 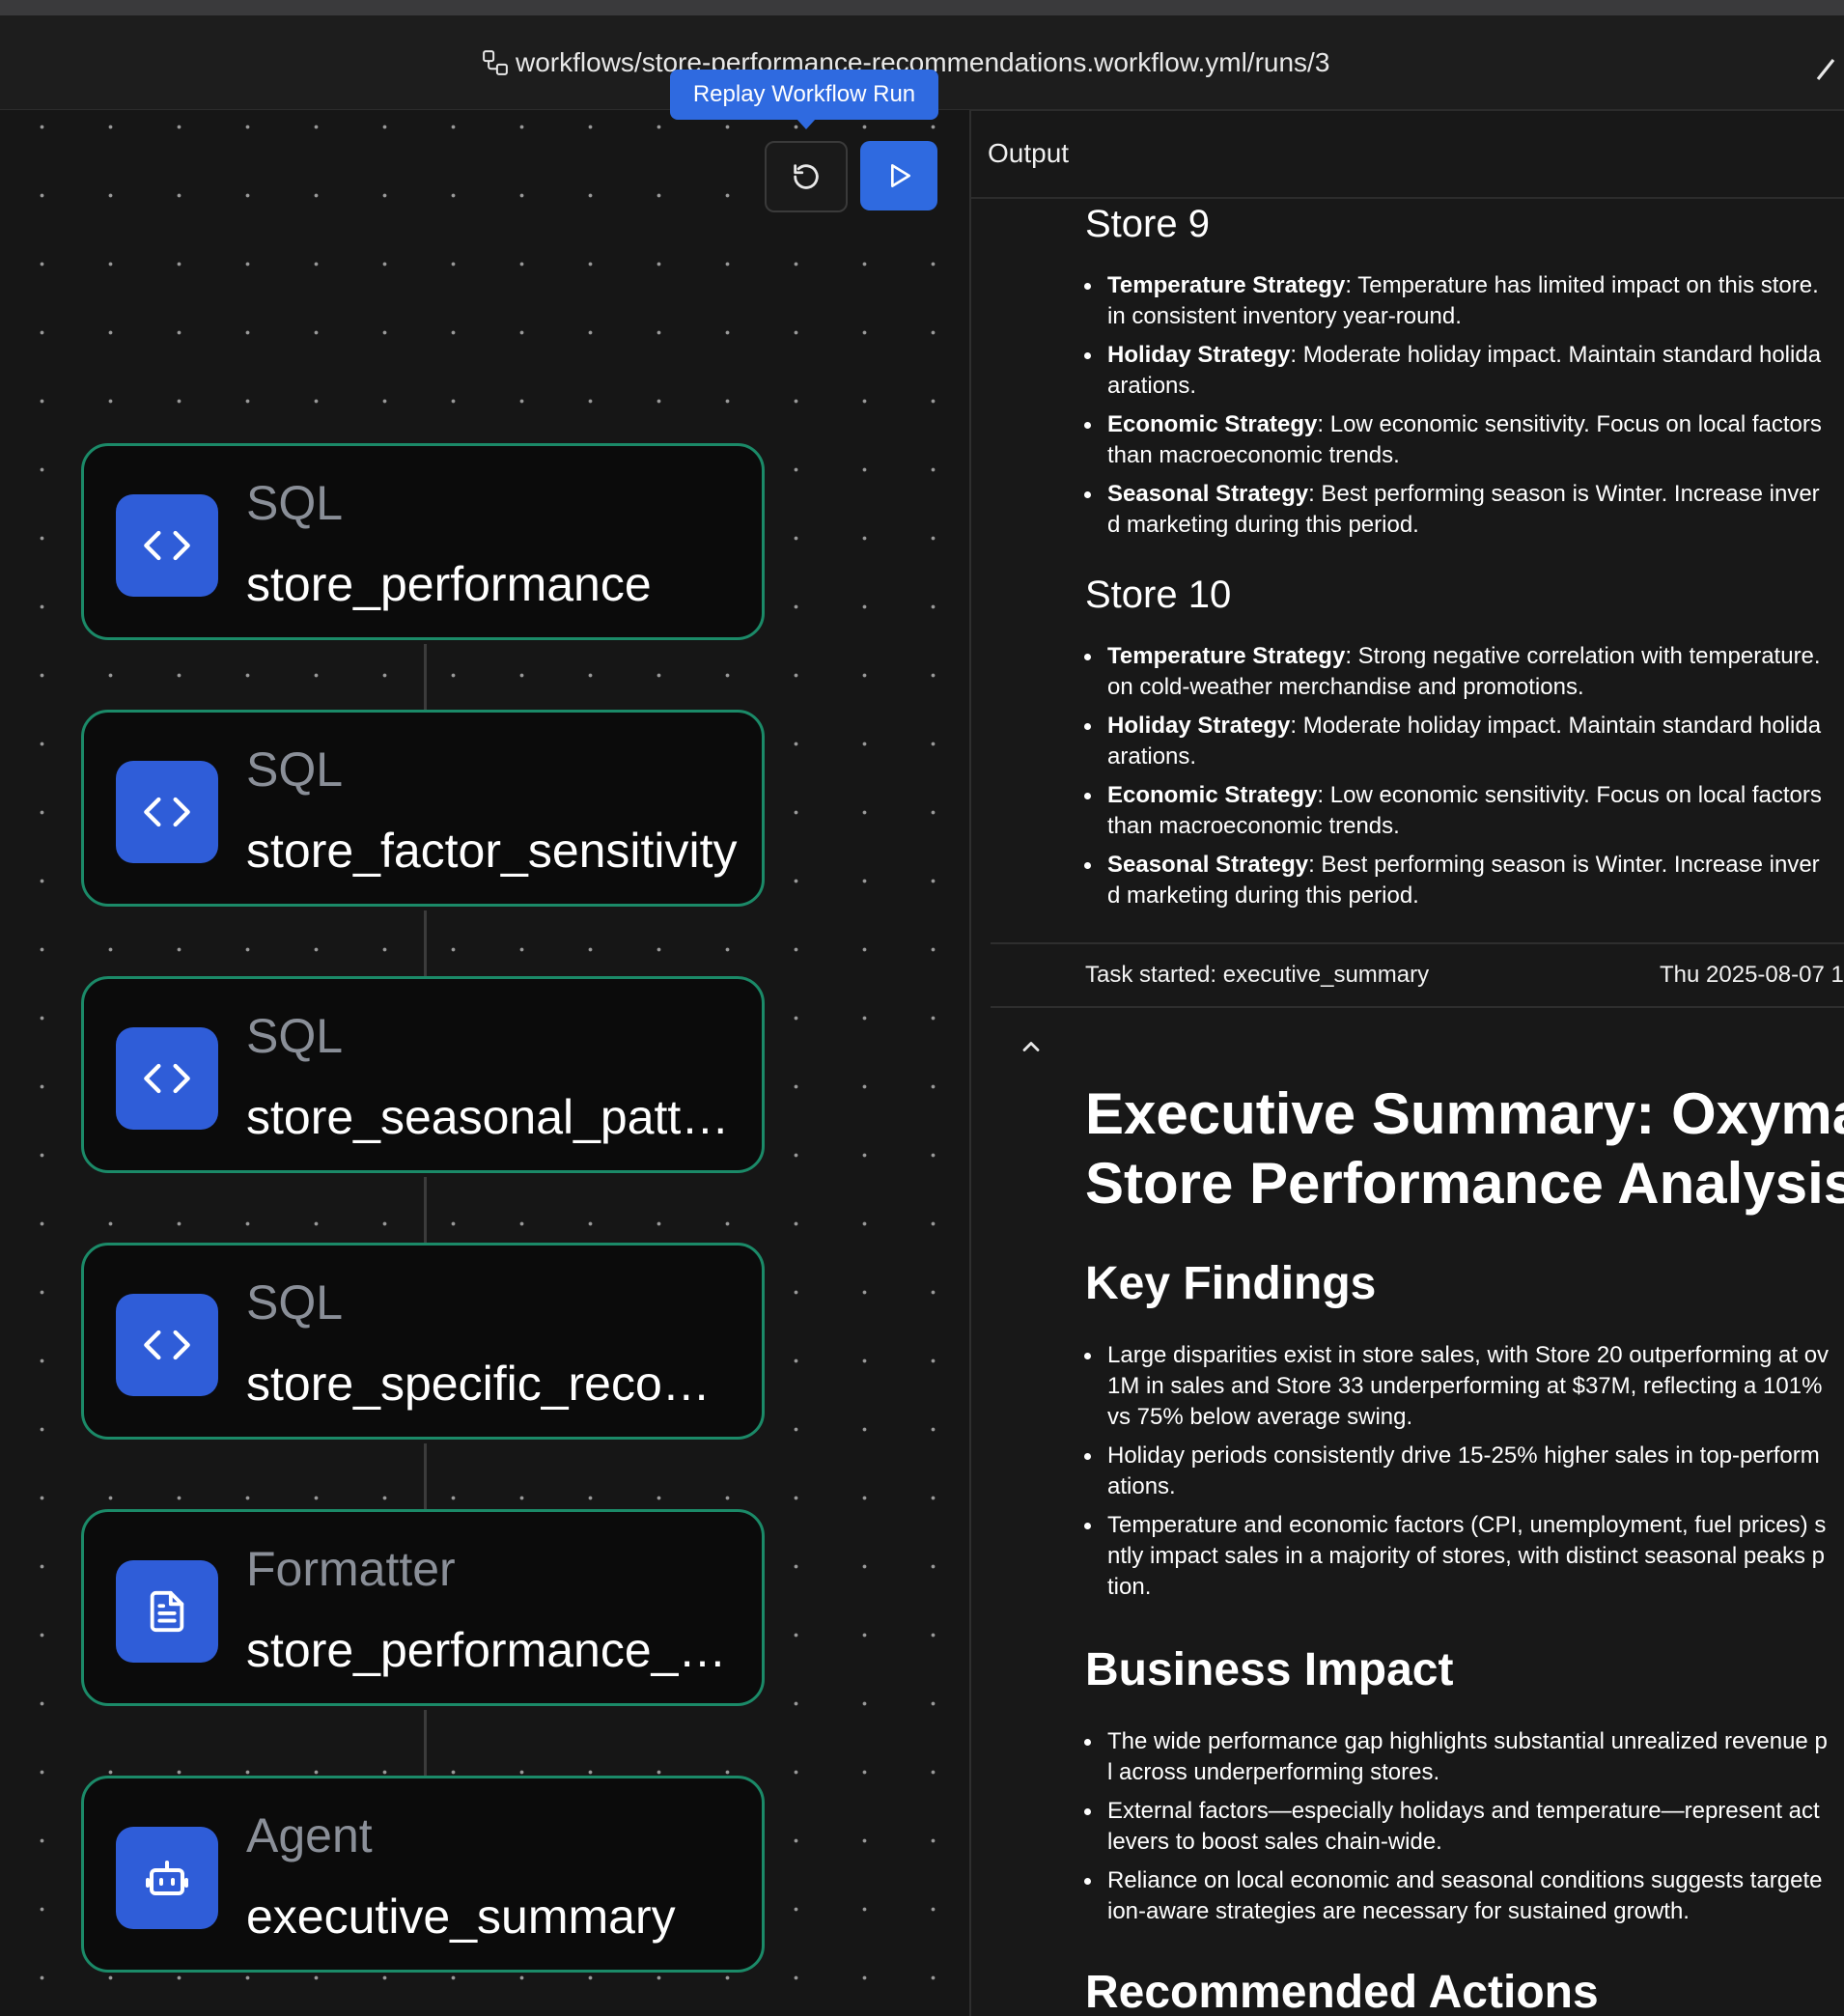 I want to click on play-icon, so click(x=900, y=176).